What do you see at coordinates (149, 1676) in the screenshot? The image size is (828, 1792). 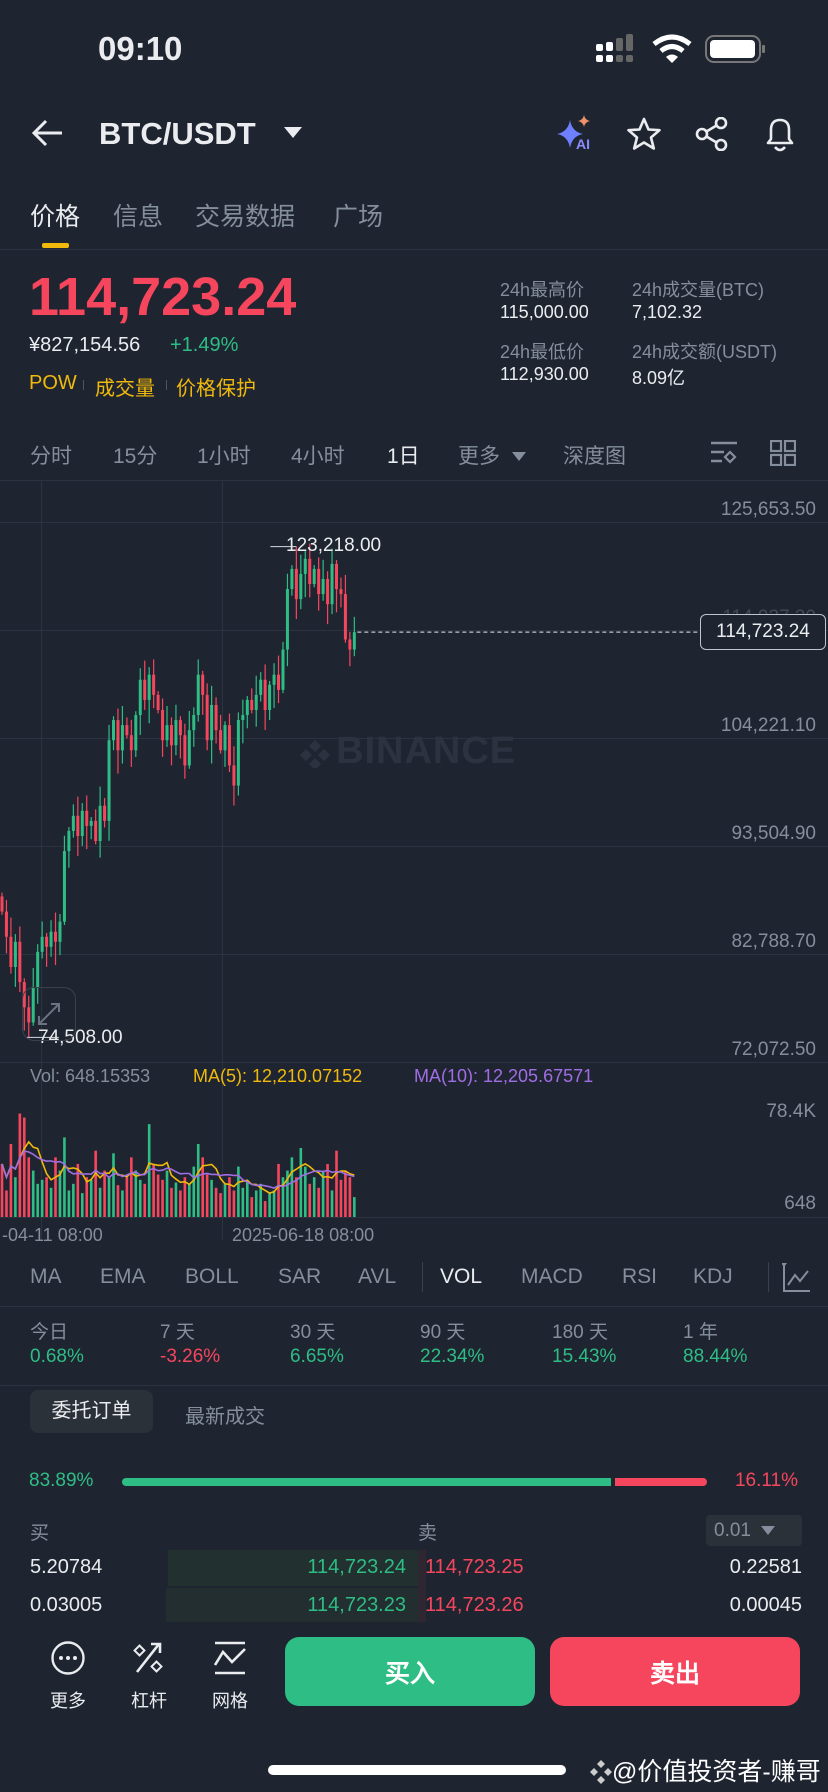 I see `leverage-tool: 杠杆` at bounding box center [149, 1676].